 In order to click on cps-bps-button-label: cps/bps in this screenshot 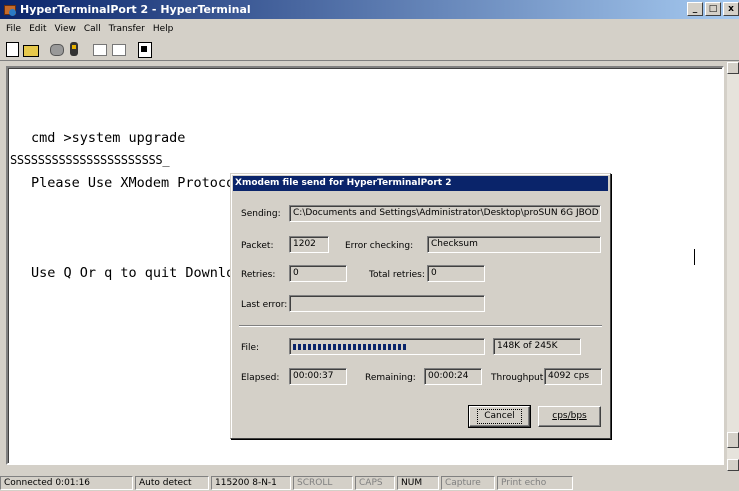, I will do `click(569, 416)`.